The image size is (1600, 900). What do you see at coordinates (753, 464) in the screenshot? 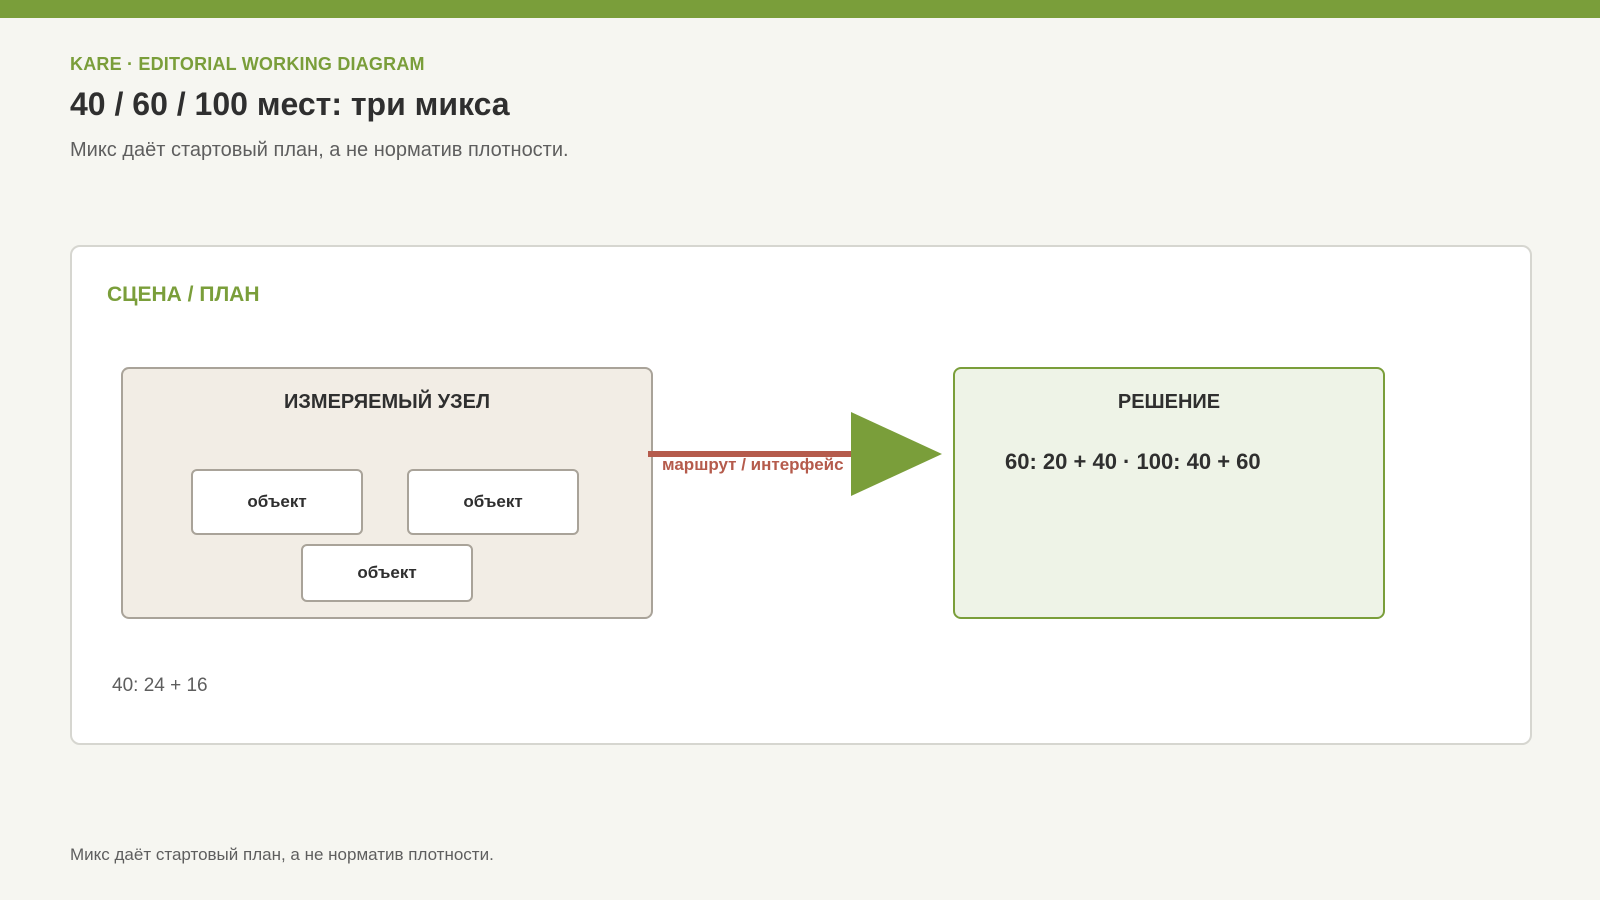
I see `route-connector-label: маршрут / интерфейс` at bounding box center [753, 464].